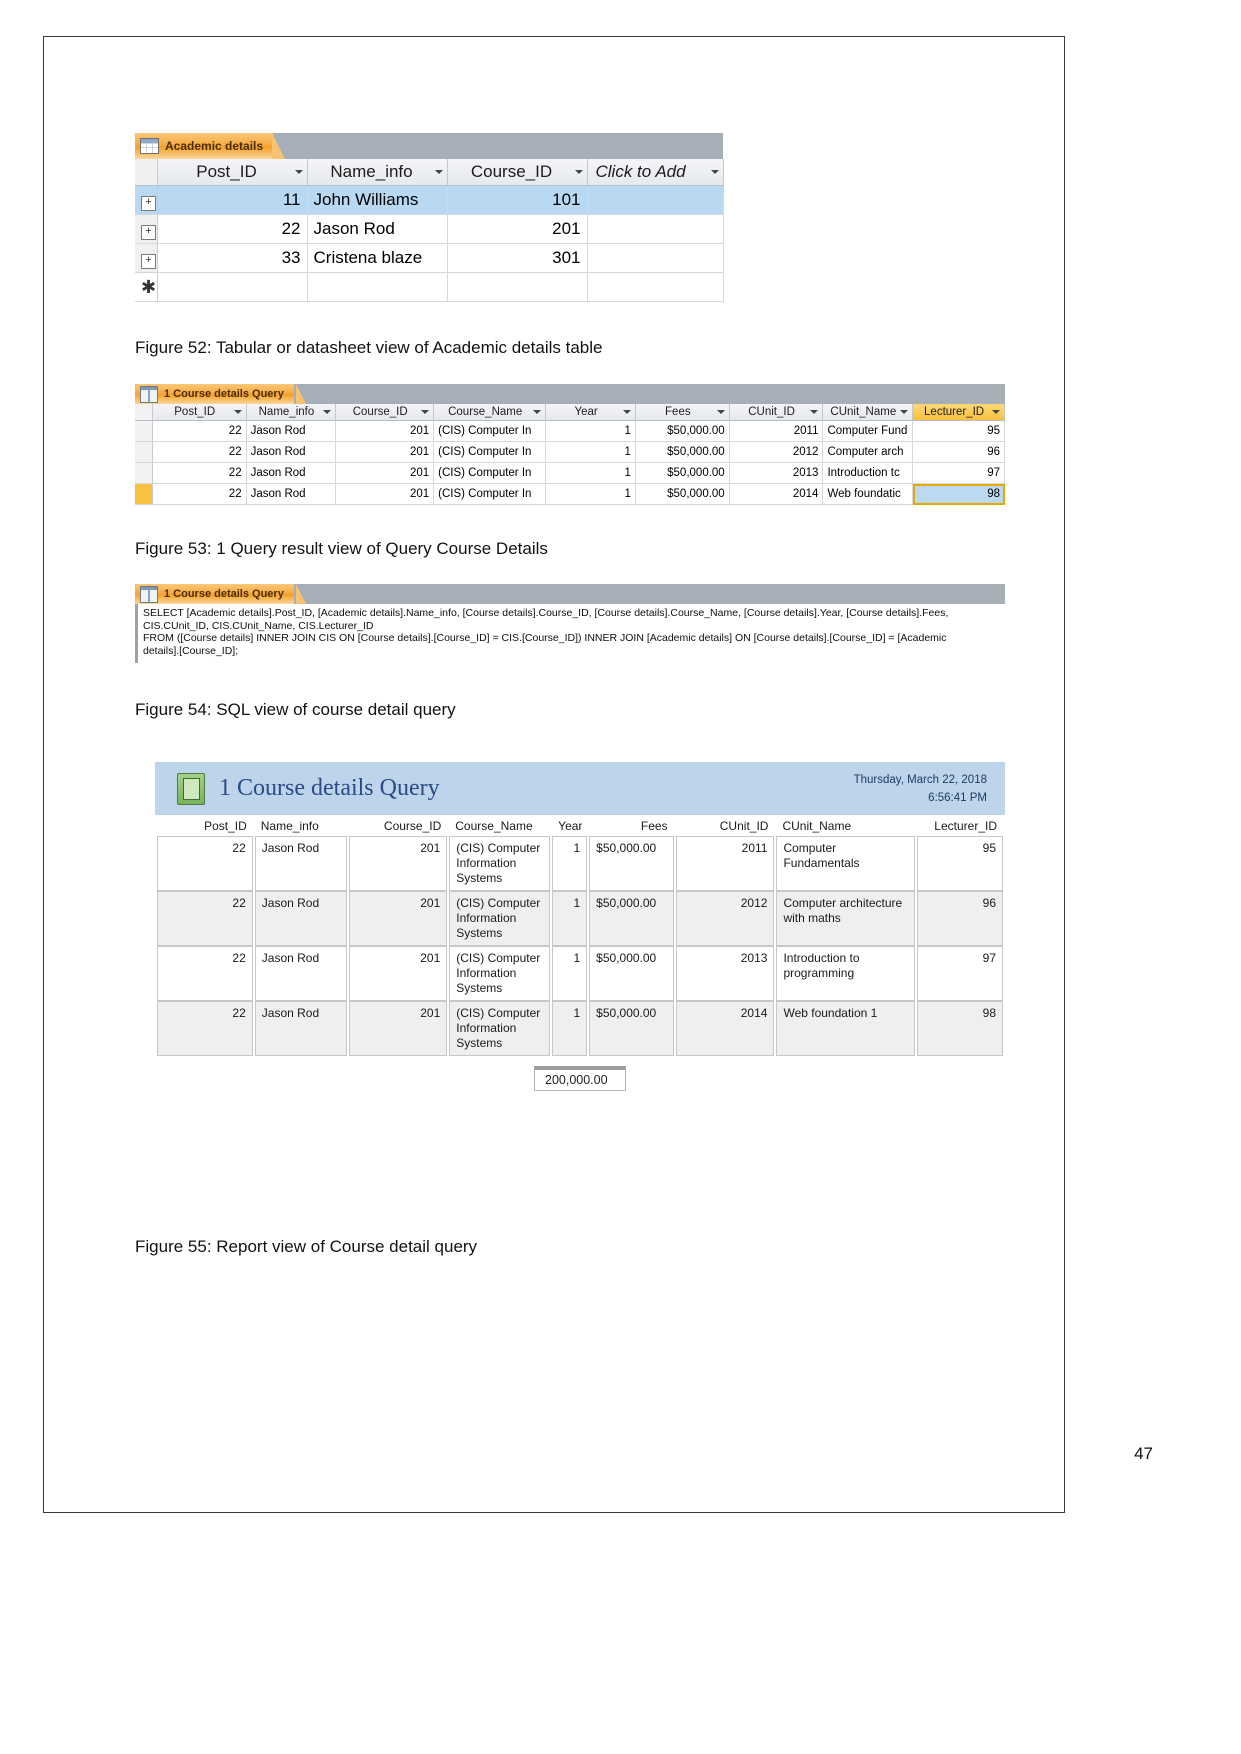 This screenshot has height=1754, width=1241. I want to click on fig53-col-year: Year, so click(590, 412).